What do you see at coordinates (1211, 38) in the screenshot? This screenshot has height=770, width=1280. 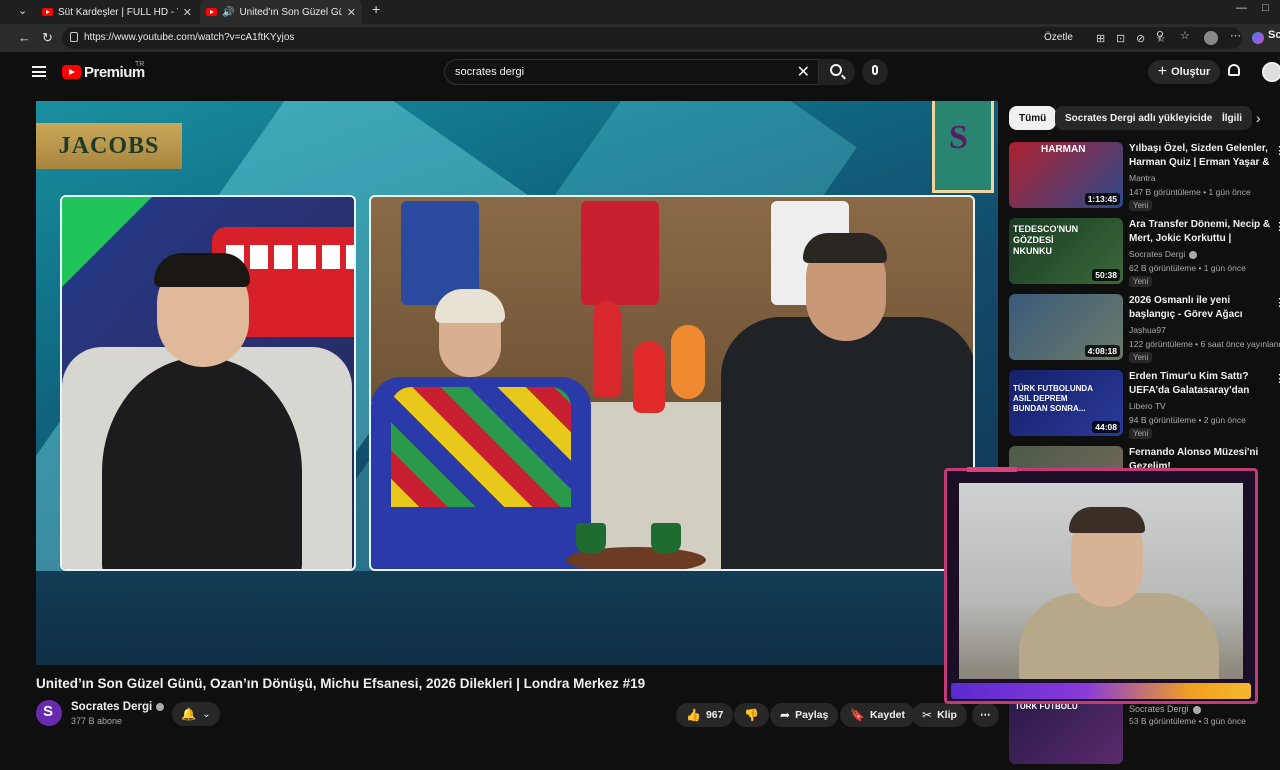 I see `profile-icon` at bounding box center [1211, 38].